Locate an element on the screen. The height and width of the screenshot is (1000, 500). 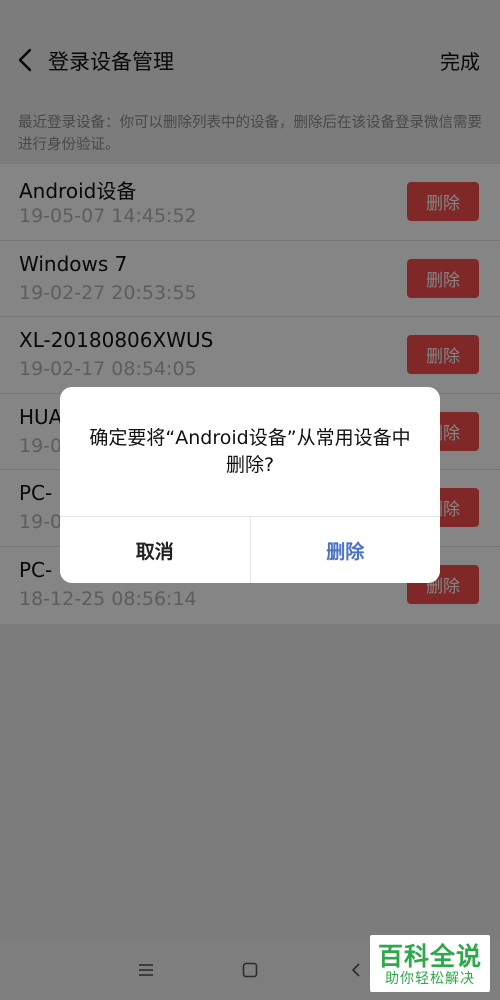
confirm-delete-button: 删除 is located at coordinates (346, 550).